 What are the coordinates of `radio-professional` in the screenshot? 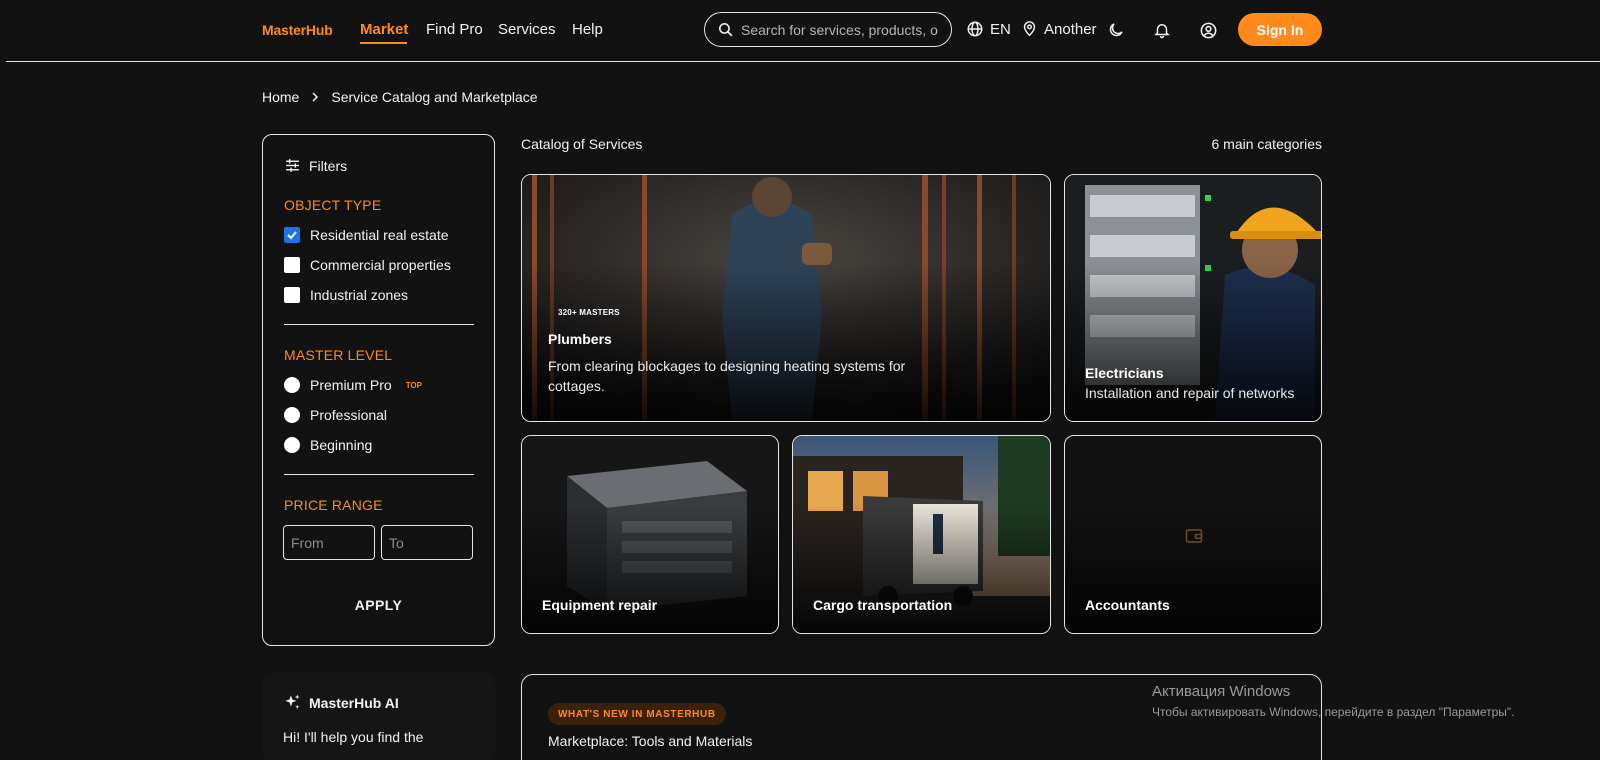 It's located at (292, 415).